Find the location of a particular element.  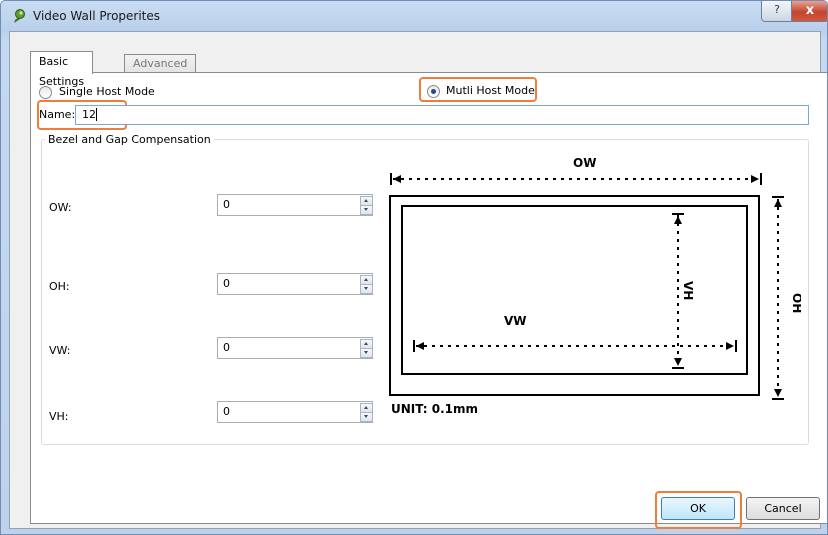

ow-dimension-label: OW is located at coordinates (584, 163).